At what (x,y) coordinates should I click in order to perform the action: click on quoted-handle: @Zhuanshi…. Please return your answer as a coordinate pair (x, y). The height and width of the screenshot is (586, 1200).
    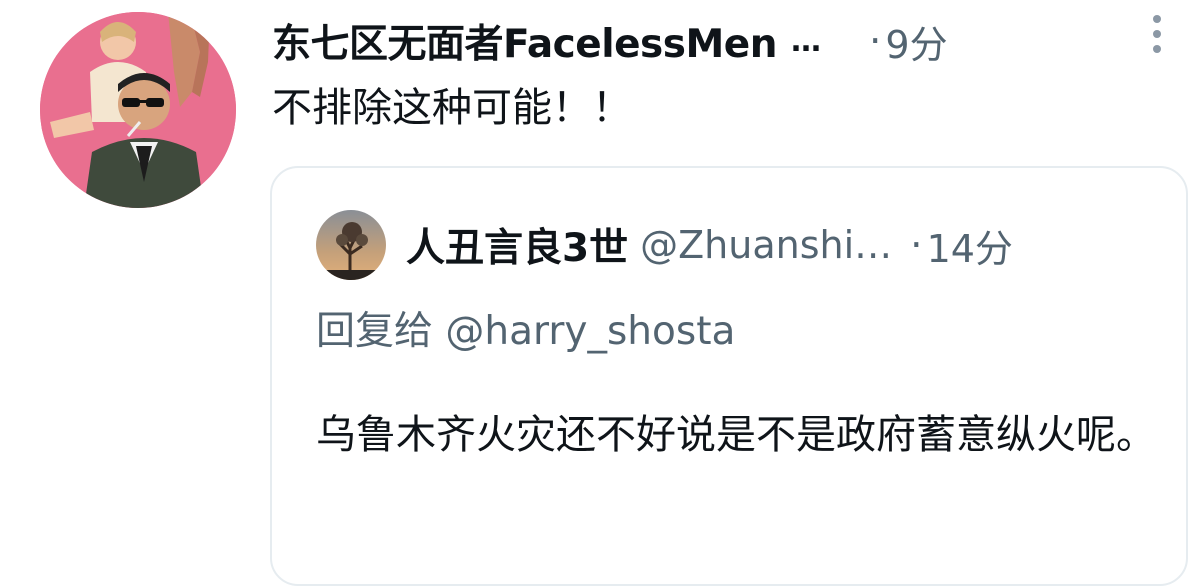
    Looking at the image, I should click on (766, 245).